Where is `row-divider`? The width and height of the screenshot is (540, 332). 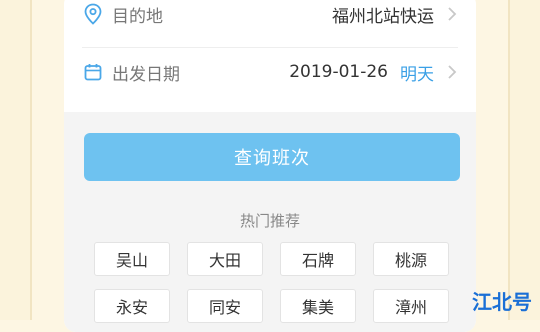
row-divider is located at coordinates (270, 47).